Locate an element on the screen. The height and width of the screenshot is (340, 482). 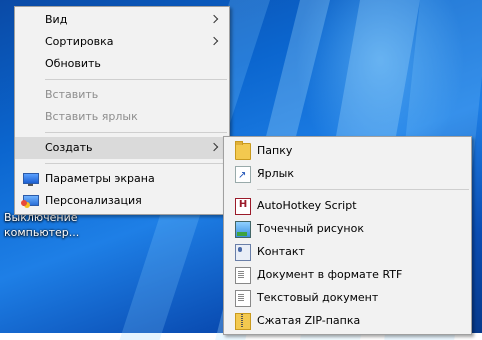
shortcut-icon is located at coordinates (243, 175).